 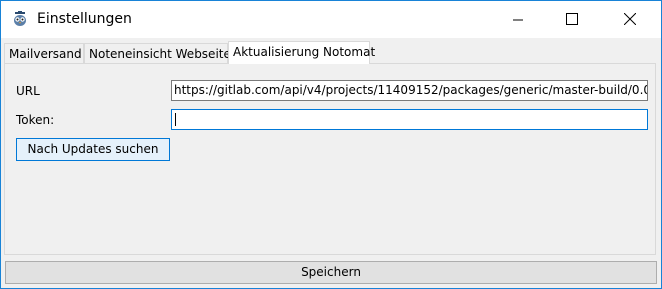 I want to click on tab-aktualisierung-notomat: Aktualisierung Notomat, so click(x=301, y=52).